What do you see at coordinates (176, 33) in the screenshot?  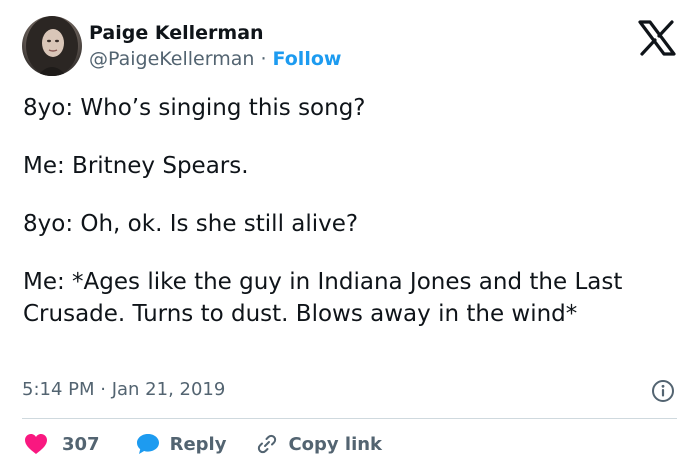 I see `author-name: Paige Kellerman` at bounding box center [176, 33].